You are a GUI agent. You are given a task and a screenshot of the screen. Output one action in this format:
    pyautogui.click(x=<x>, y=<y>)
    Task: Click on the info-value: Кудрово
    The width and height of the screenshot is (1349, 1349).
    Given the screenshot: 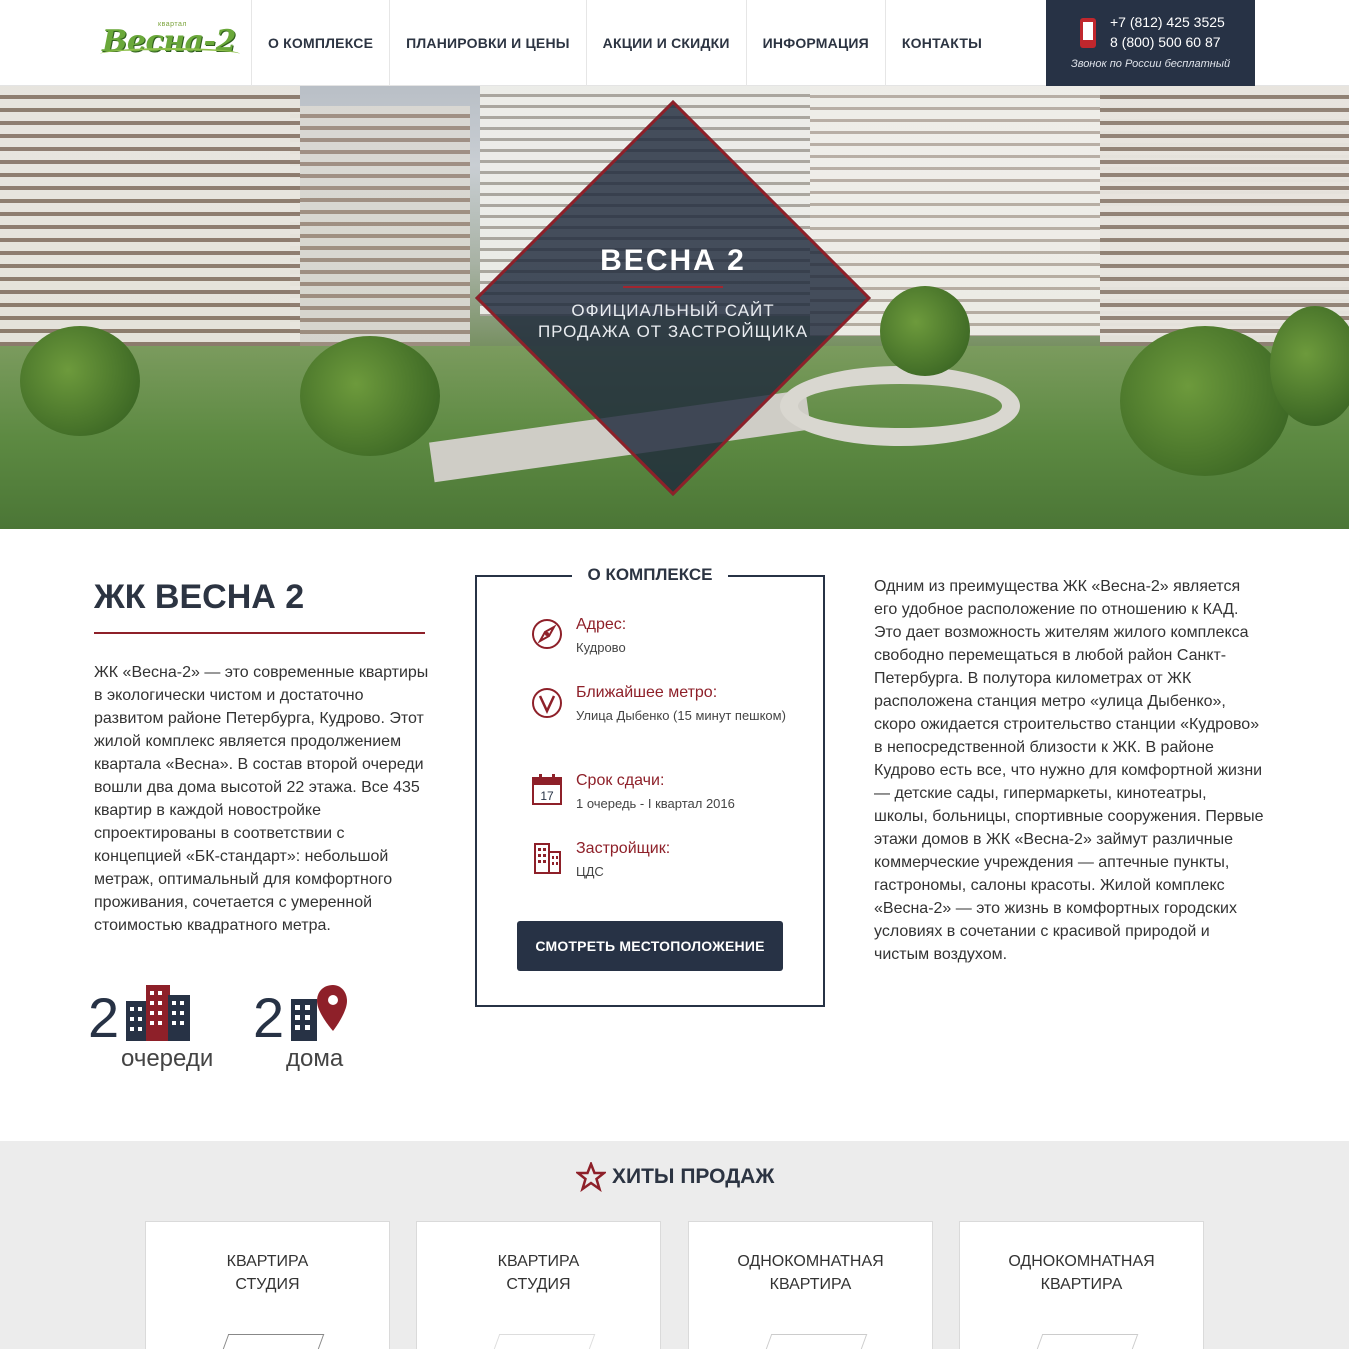 What is the action you would take?
    pyautogui.click(x=601, y=647)
    